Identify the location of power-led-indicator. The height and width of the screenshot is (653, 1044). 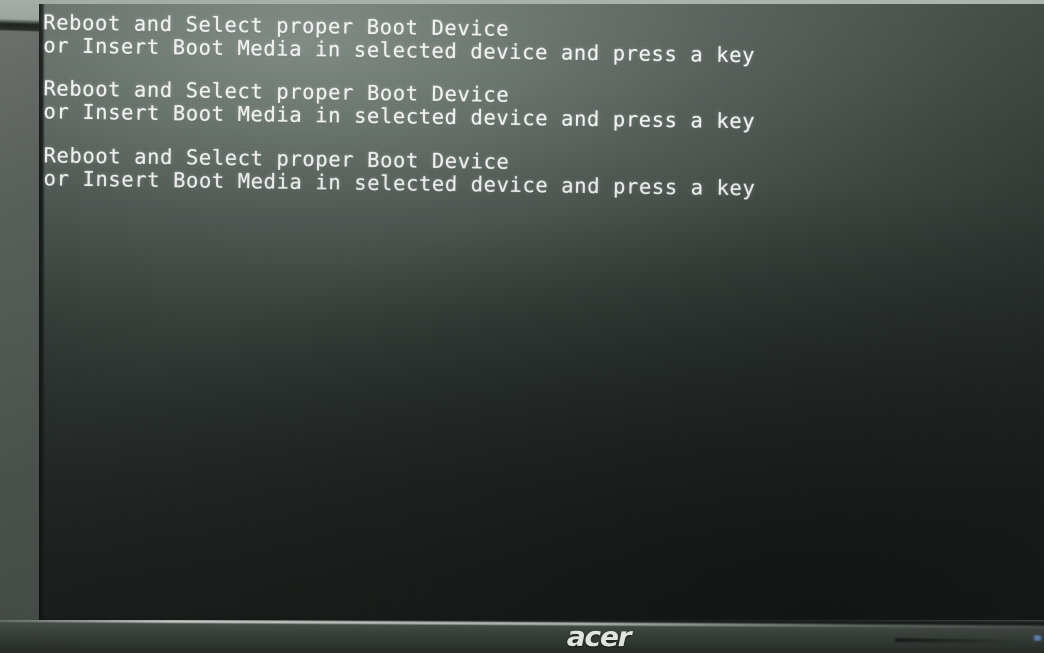
(1037, 638).